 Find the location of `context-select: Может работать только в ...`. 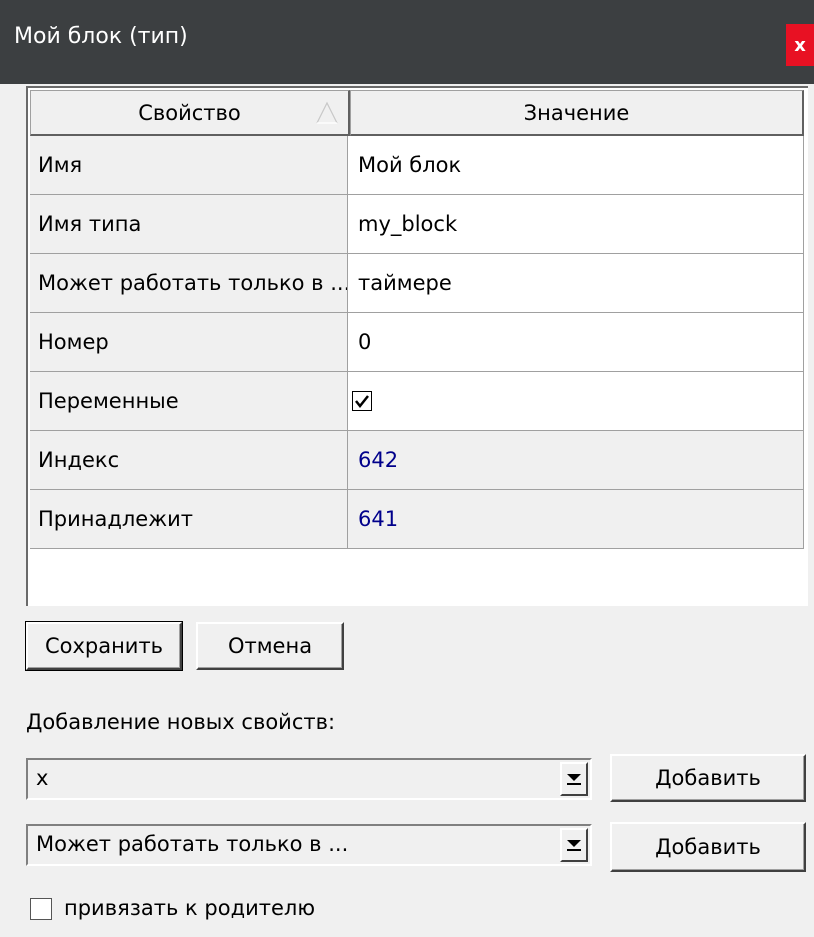

context-select: Может работать только в ... is located at coordinates (309, 845).